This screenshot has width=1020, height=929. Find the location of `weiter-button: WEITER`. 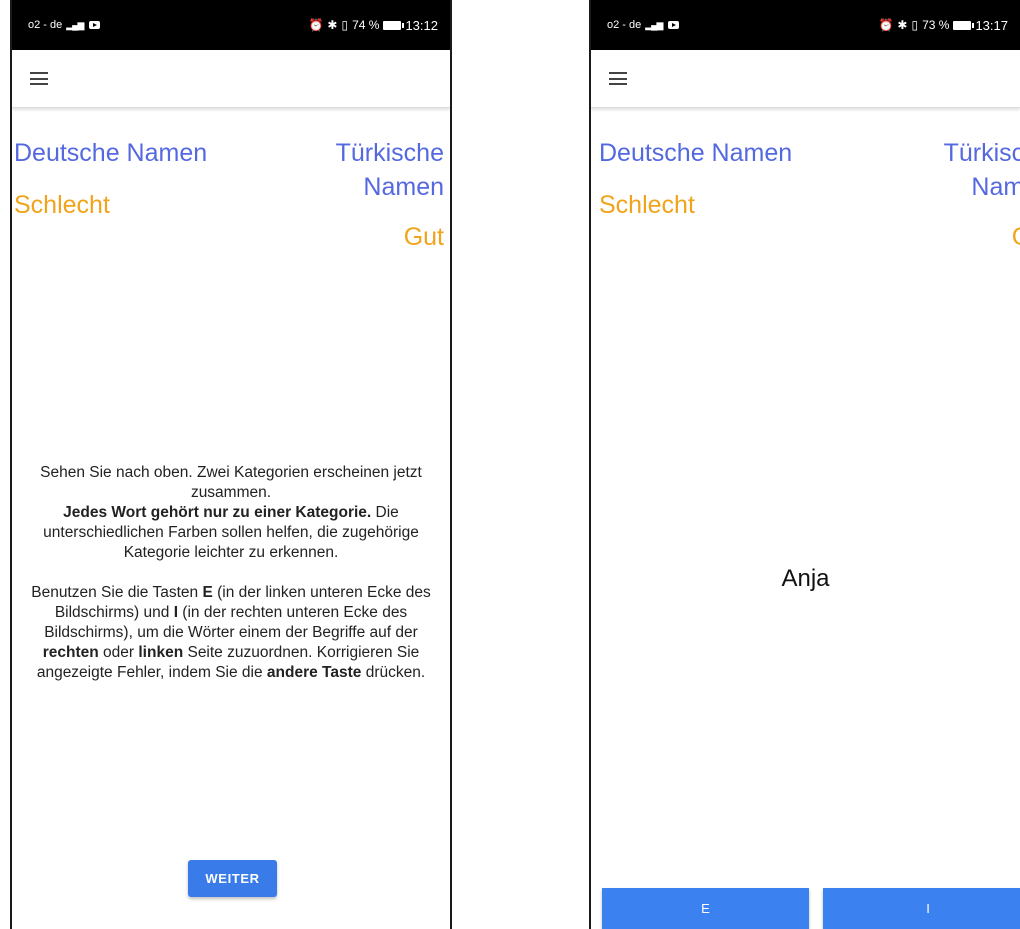

weiter-button: WEITER is located at coordinates (232, 878).